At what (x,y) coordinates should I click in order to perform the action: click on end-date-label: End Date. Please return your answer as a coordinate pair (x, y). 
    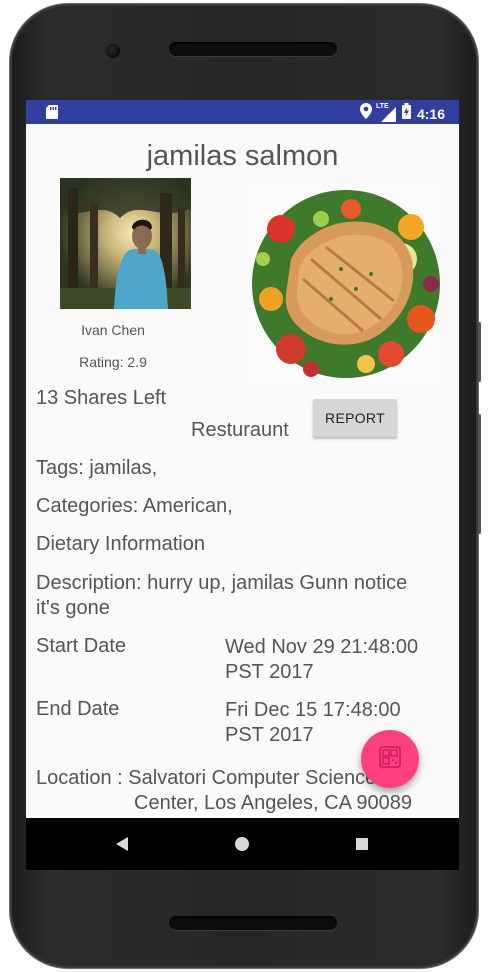
    Looking at the image, I should click on (78, 709).